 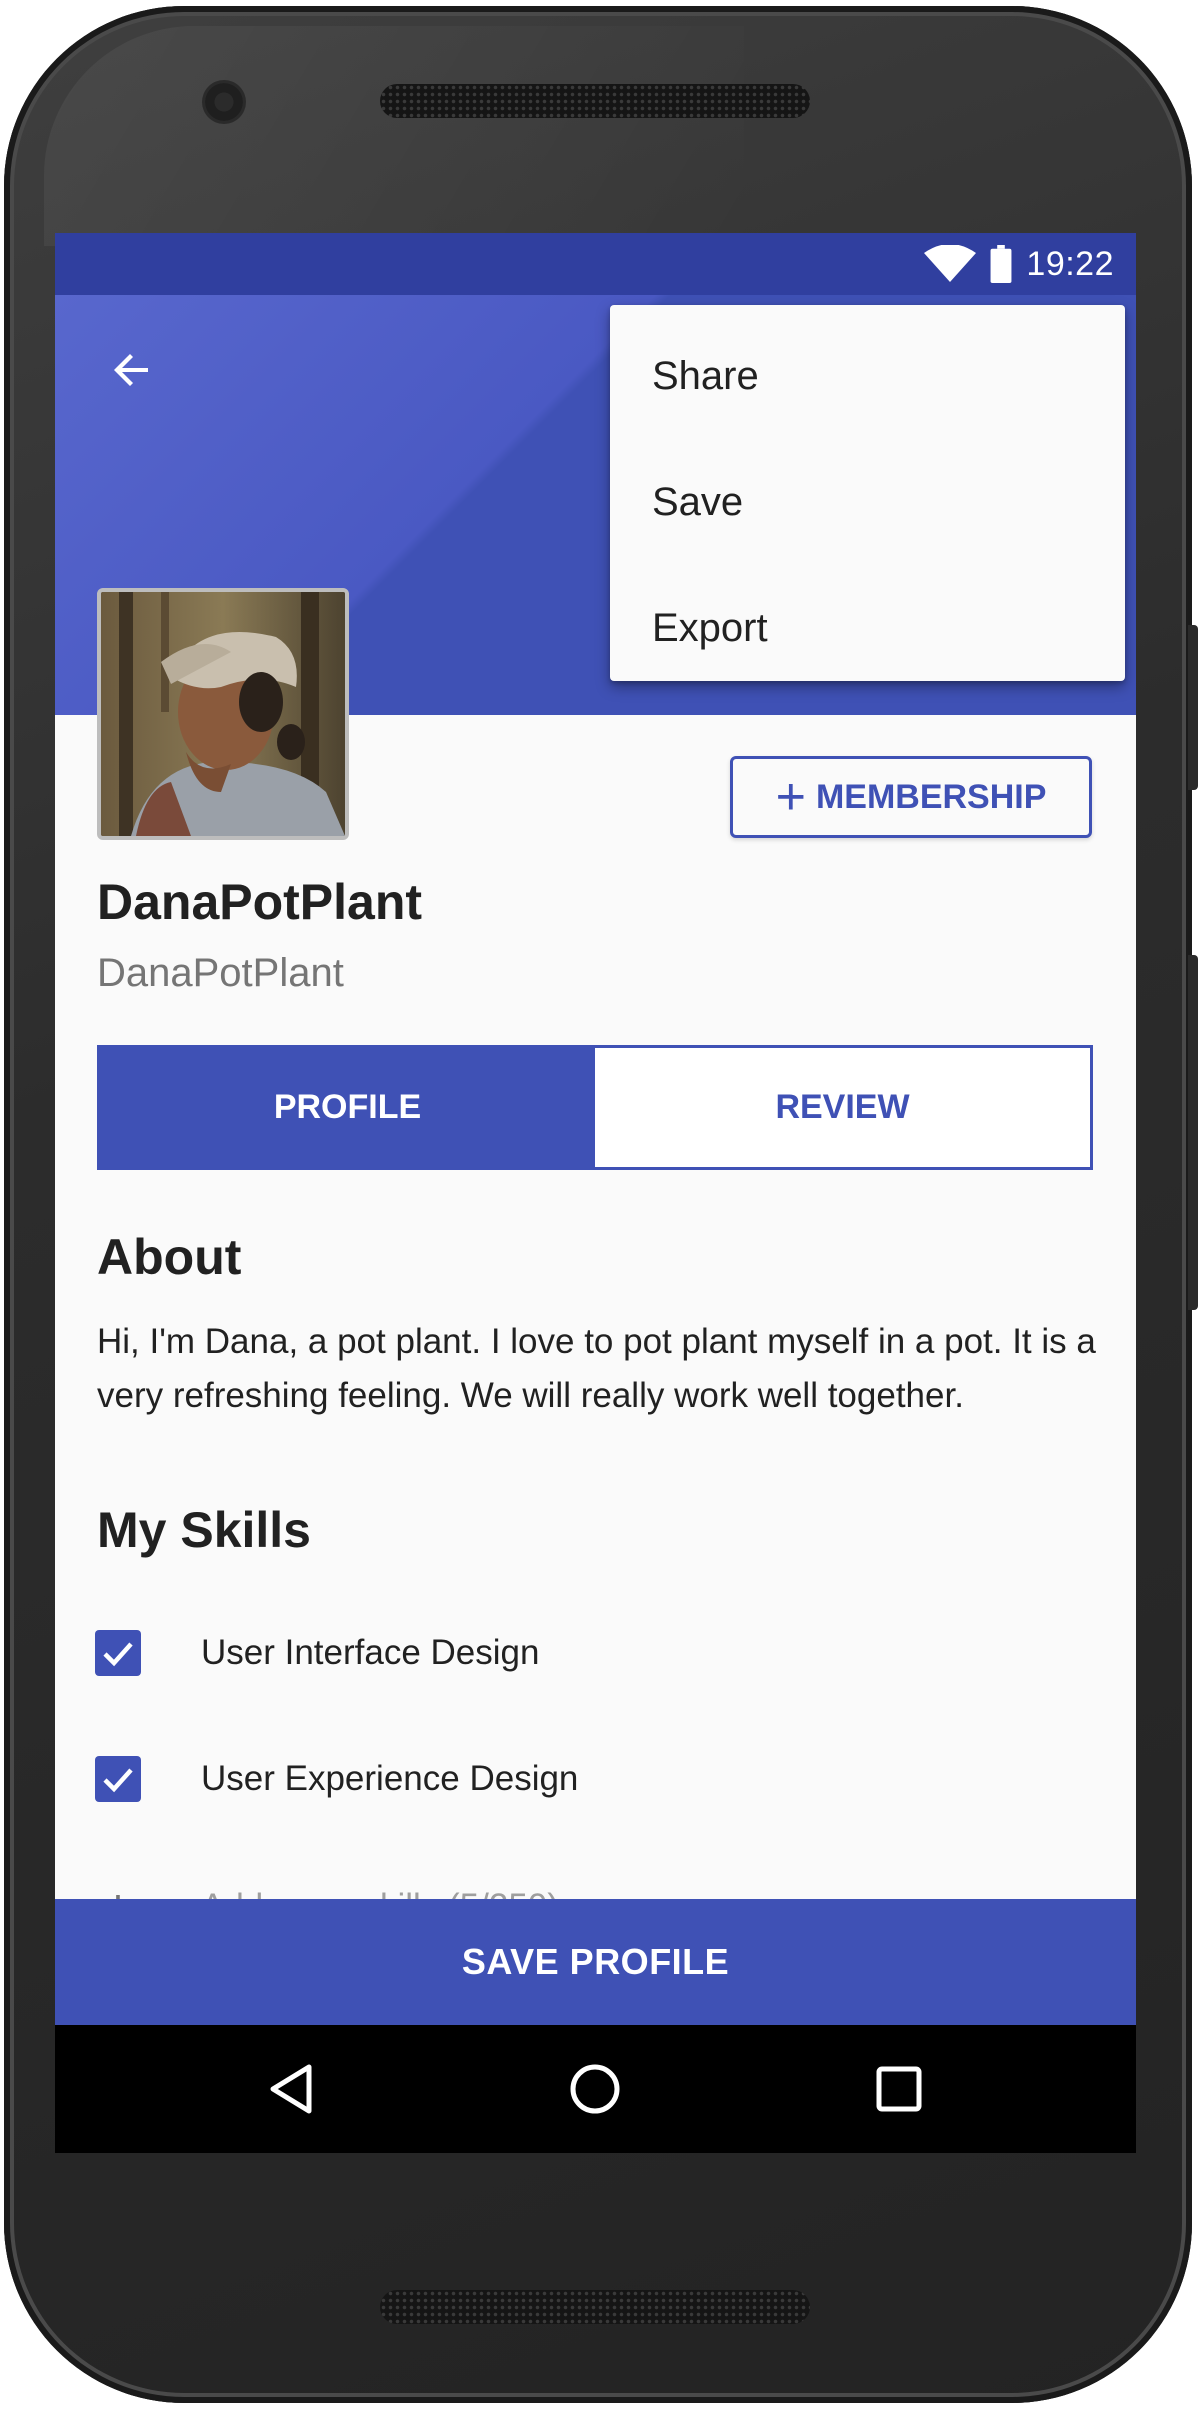 I want to click on earpiece-speaker, so click(x=595, y=101).